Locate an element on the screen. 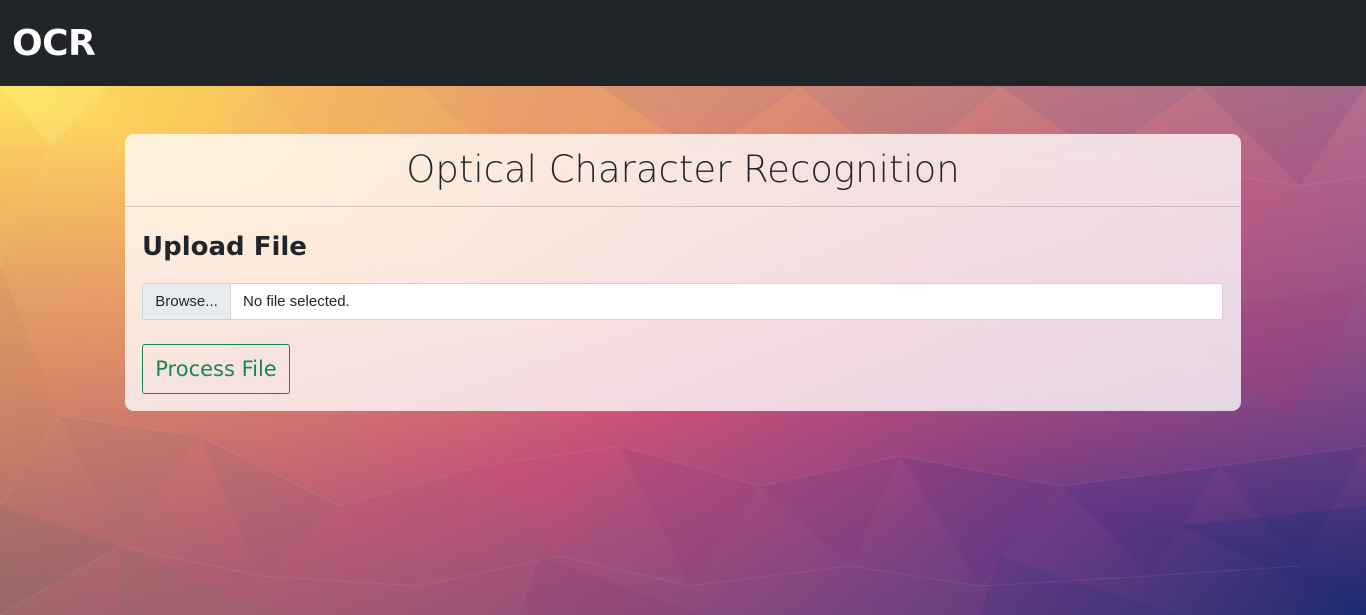 The image size is (1366, 615). brand-logo: OCR is located at coordinates (54, 44).